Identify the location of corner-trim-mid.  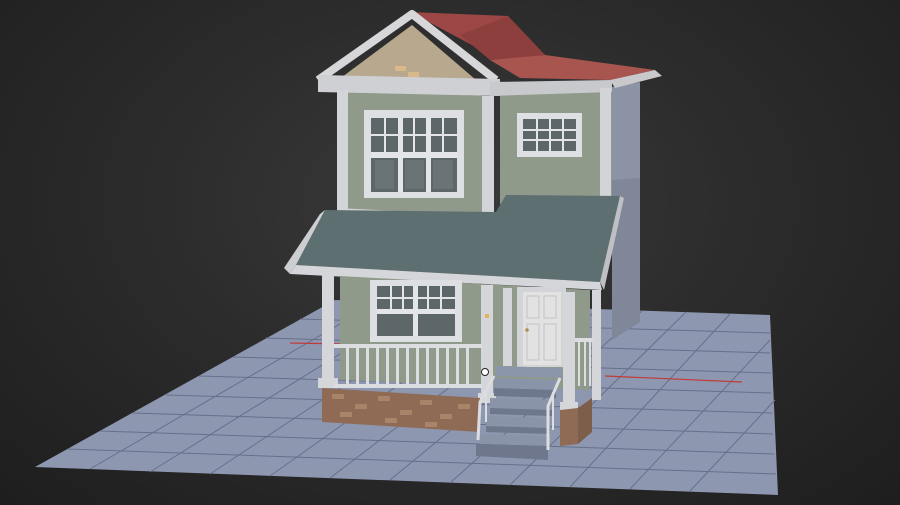
(488, 158).